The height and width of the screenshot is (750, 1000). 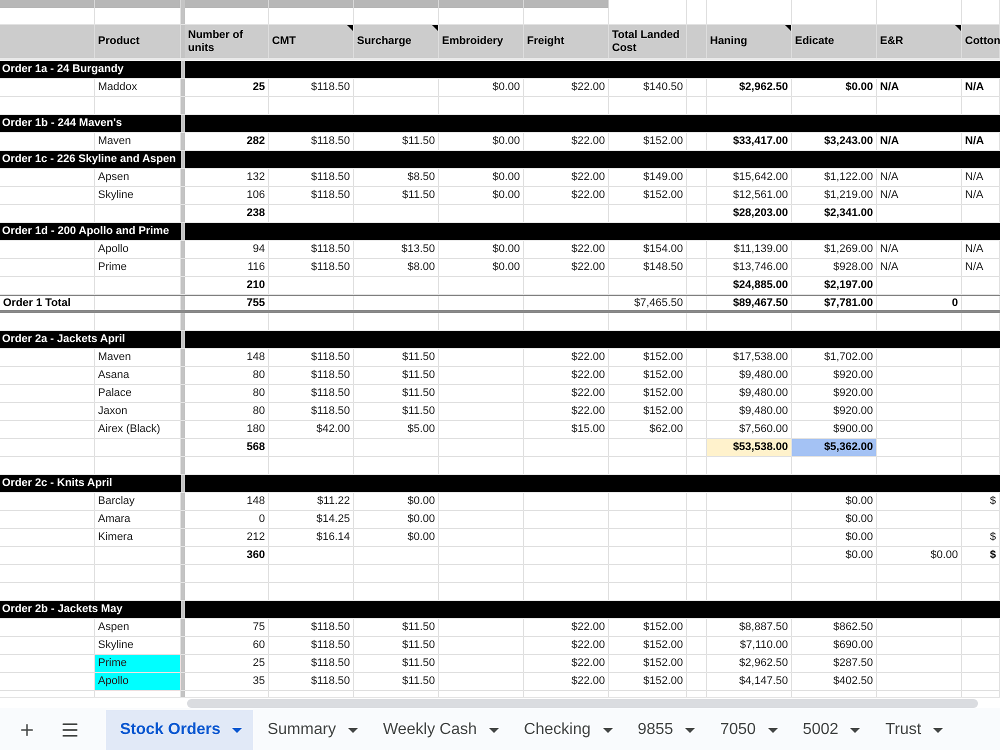 I want to click on table-cell: $7,781.00, so click(x=834, y=303).